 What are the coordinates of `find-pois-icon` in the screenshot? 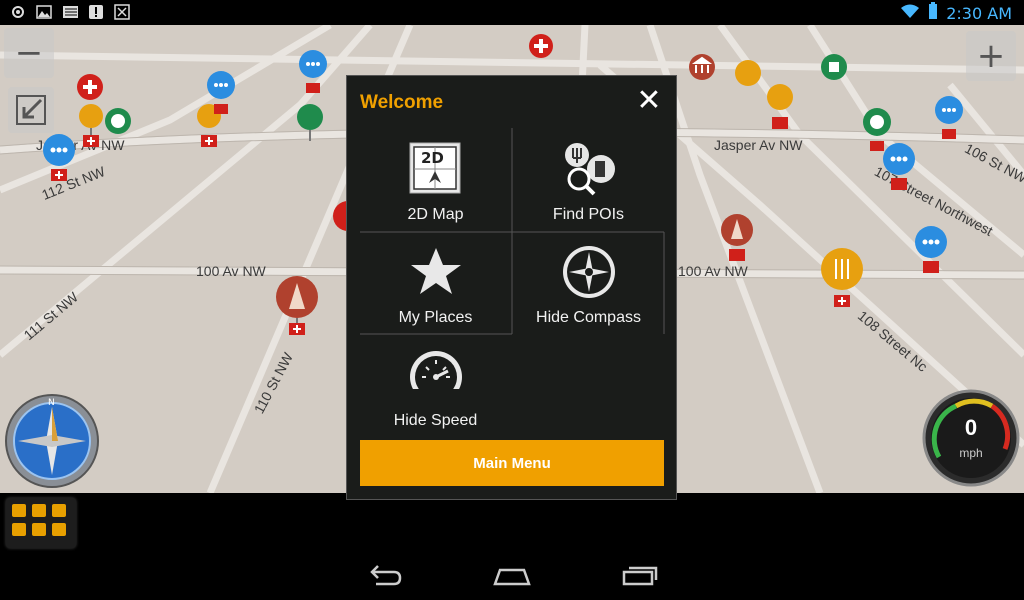 It's located at (589, 169).